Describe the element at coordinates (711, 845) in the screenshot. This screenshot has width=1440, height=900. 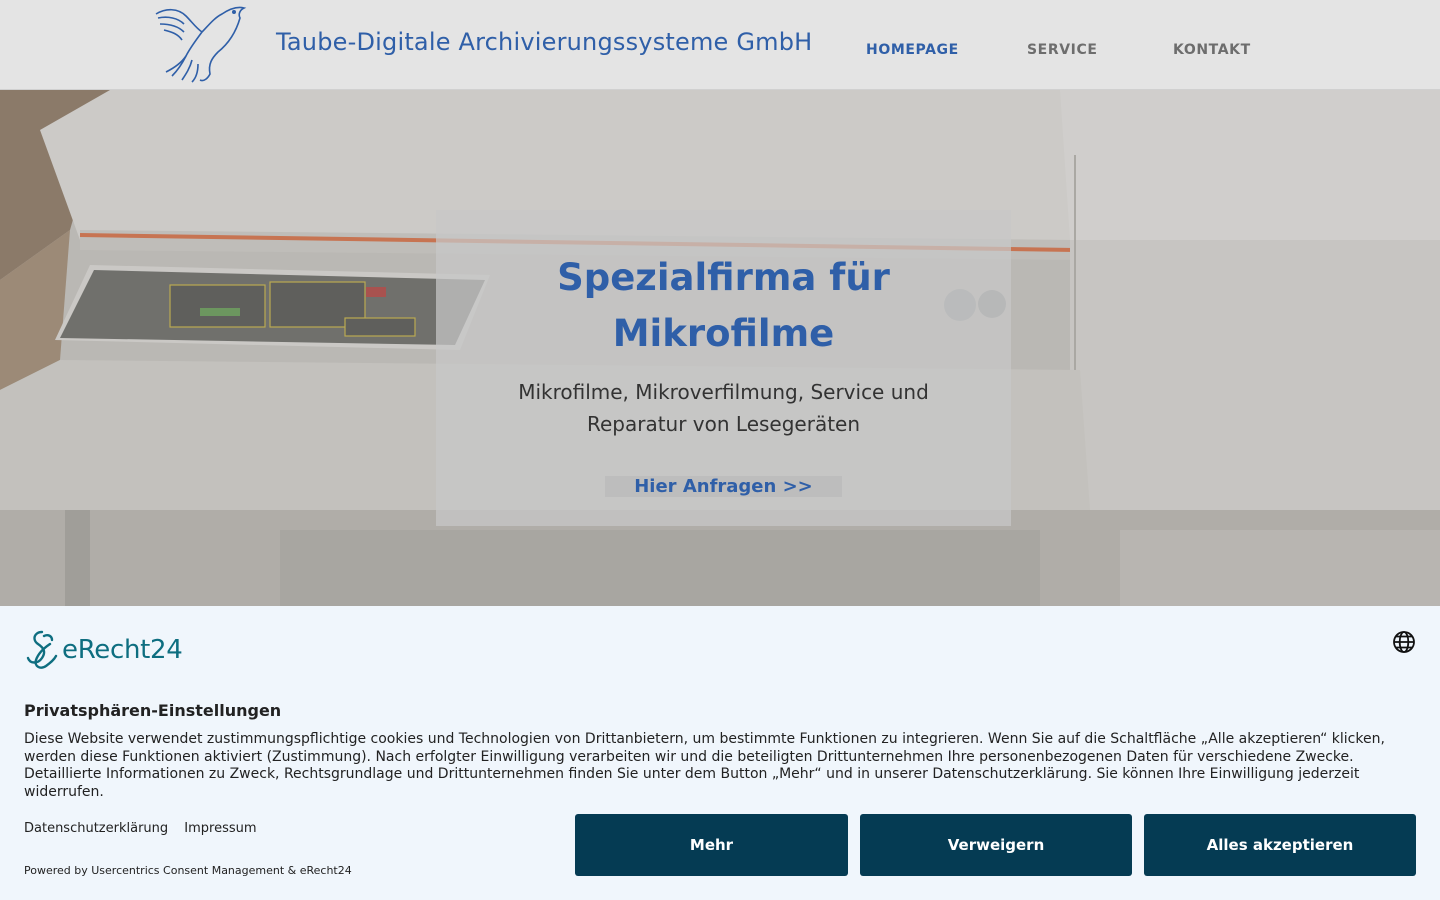
I see `more-button: Mehr` at that location.